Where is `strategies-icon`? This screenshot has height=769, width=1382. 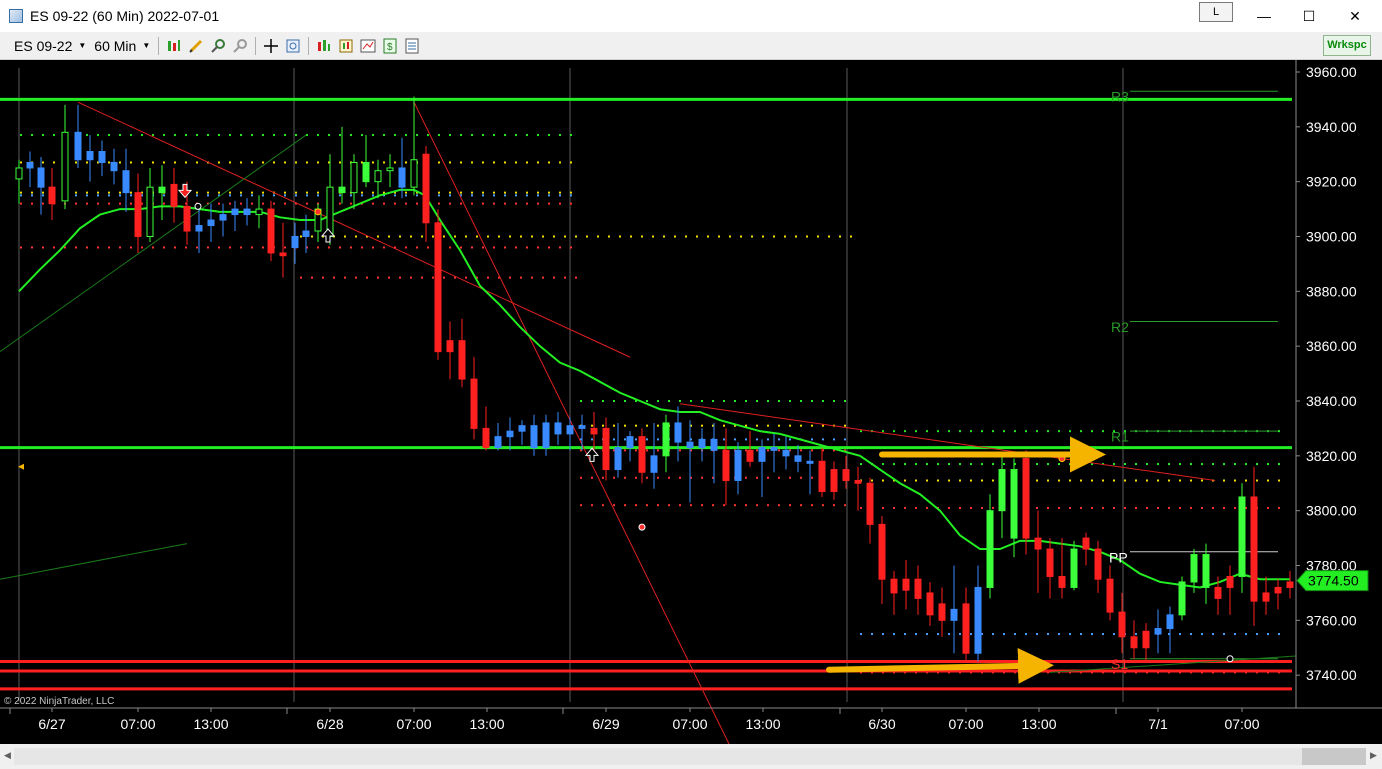 strategies-icon is located at coordinates (346, 46).